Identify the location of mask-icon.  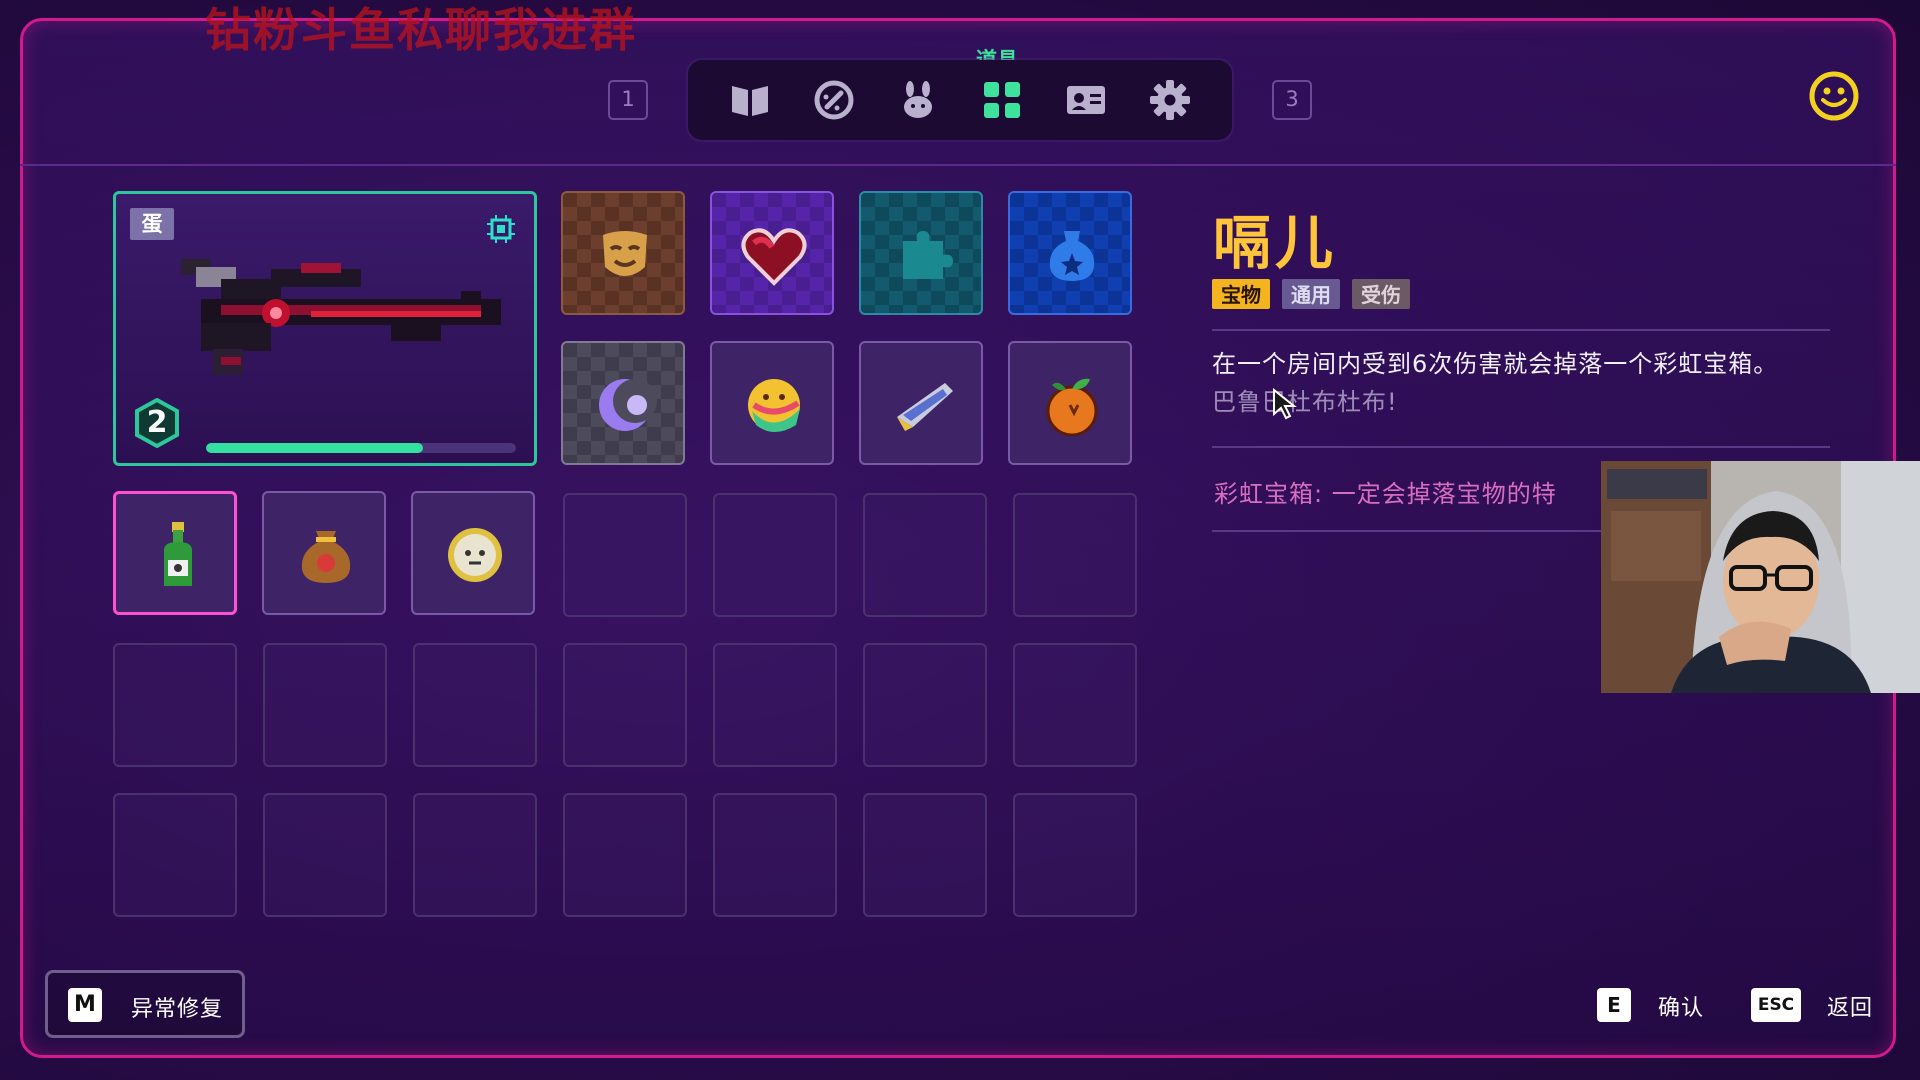
(625, 253).